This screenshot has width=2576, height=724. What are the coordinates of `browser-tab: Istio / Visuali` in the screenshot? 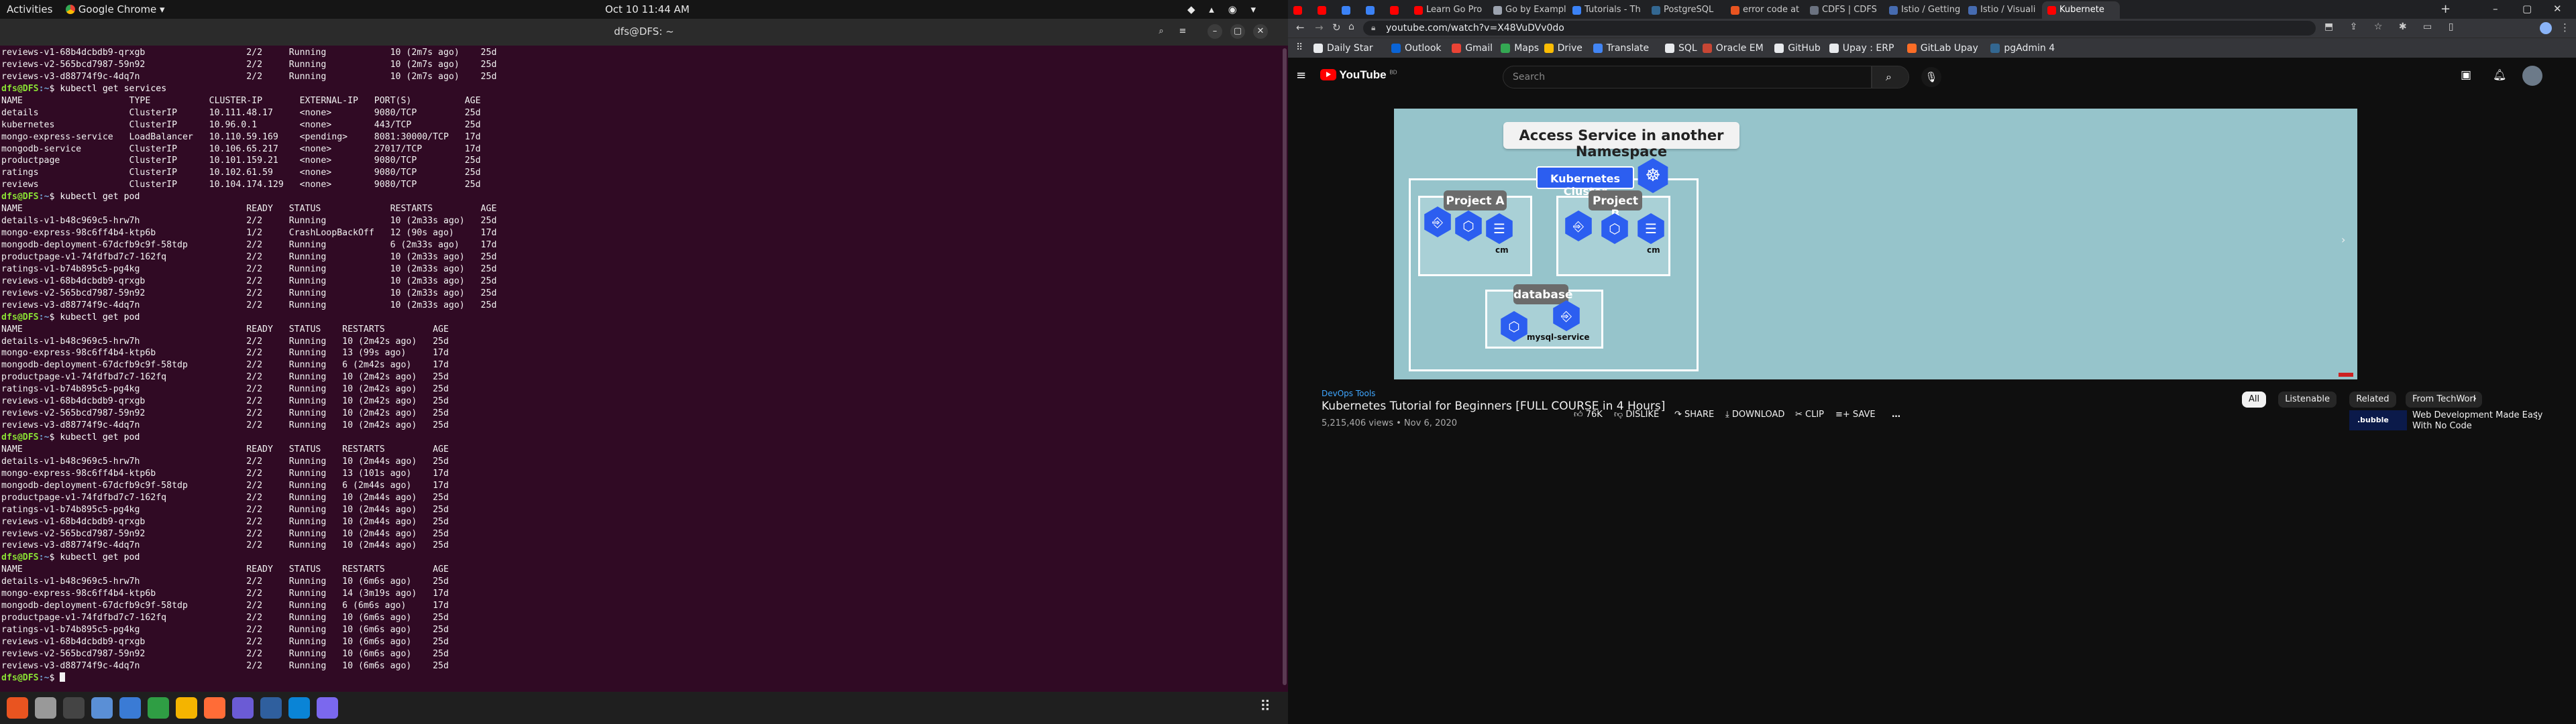 It's located at (2002, 10).